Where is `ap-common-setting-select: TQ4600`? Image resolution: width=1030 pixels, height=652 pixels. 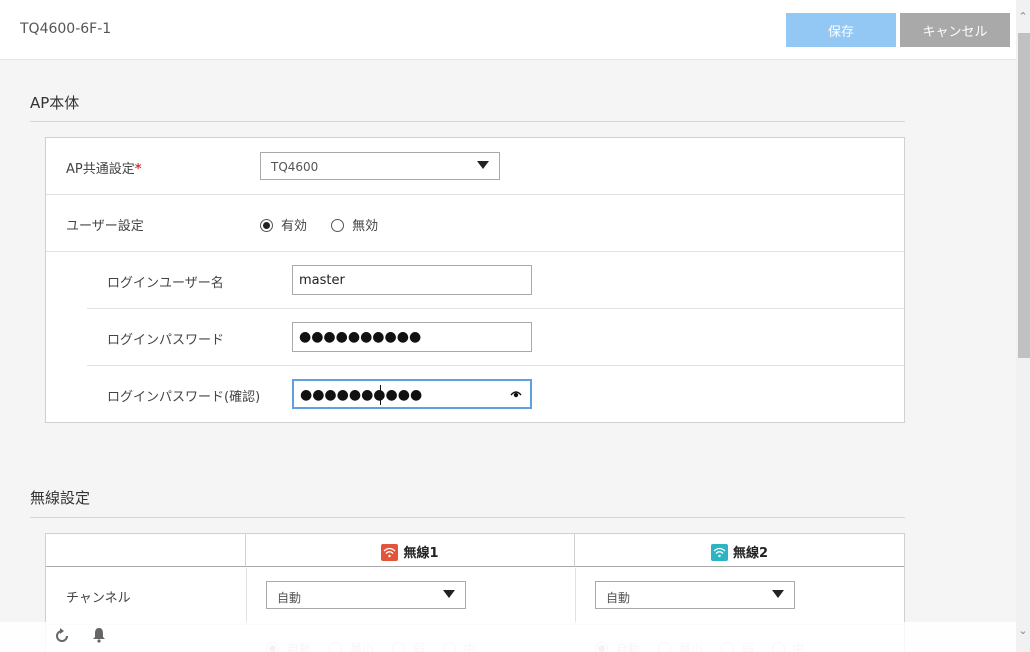 ap-common-setting-select: TQ4600 is located at coordinates (380, 166).